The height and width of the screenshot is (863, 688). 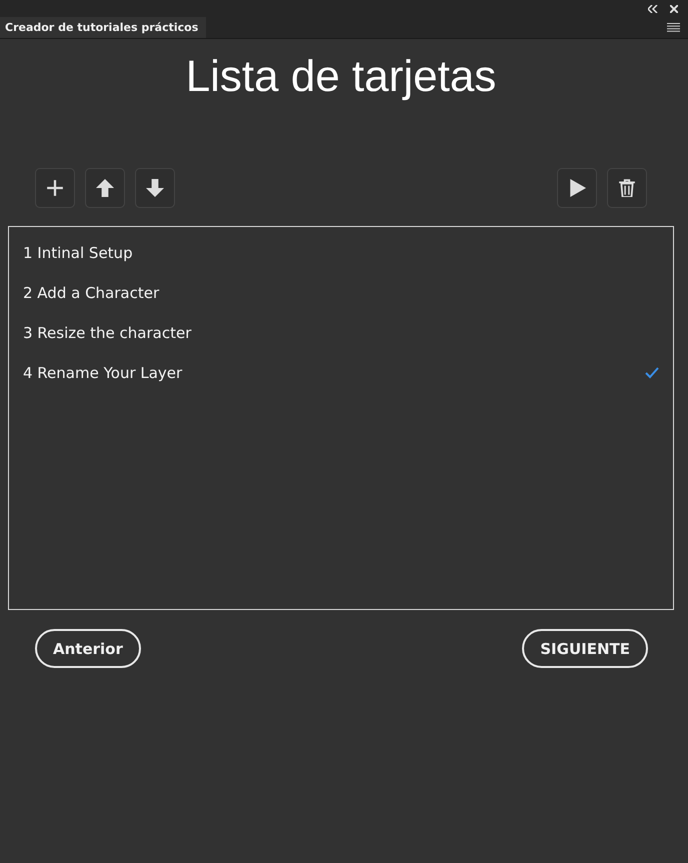 I want to click on up-arrow-icon, so click(x=105, y=188).